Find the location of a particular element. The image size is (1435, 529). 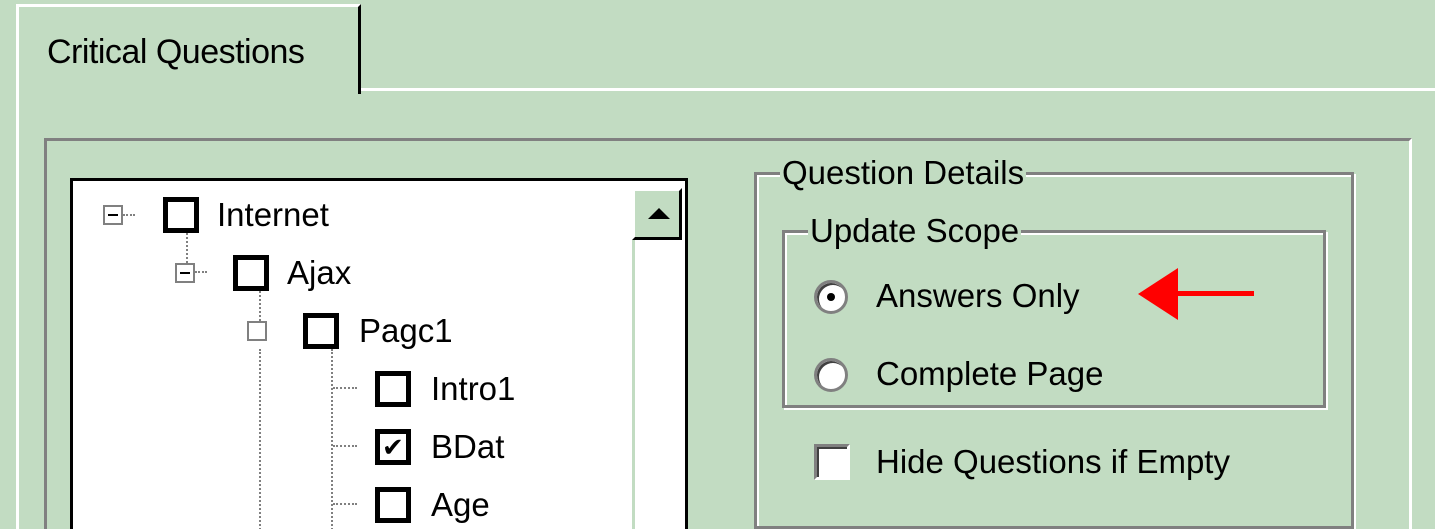

tree-checkbox-internet is located at coordinates (181, 215).